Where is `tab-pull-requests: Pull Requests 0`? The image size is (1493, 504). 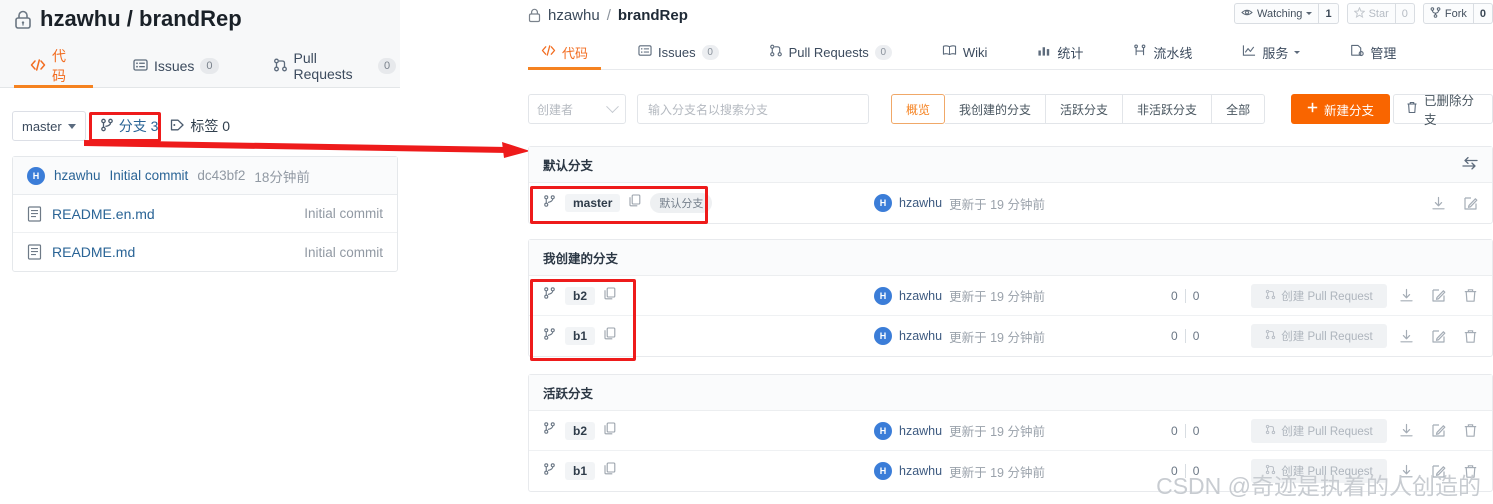
tab-pull-requests: Pull Requests 0 is located at coordinates (830, 52).